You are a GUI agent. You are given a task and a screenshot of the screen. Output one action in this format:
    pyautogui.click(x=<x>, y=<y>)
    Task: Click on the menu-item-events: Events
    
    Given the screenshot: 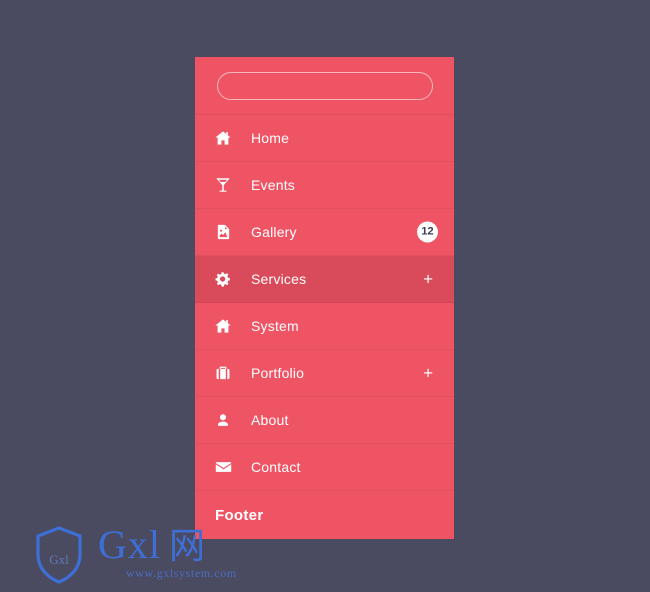 What is the action you would take?
    pyautogui.click(x=324, y=185)
    